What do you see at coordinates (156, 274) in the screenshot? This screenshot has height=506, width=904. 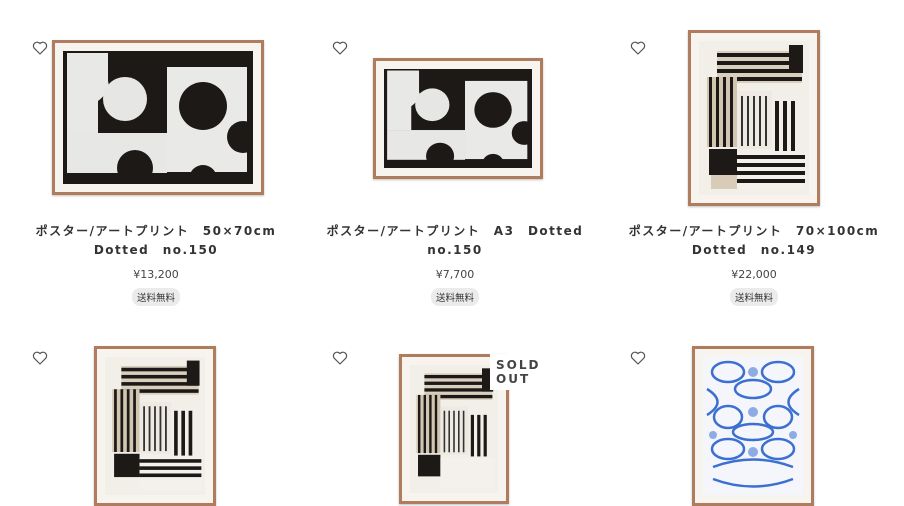 I see `product-price: ¥13,200` at bounding box center [156, 274].